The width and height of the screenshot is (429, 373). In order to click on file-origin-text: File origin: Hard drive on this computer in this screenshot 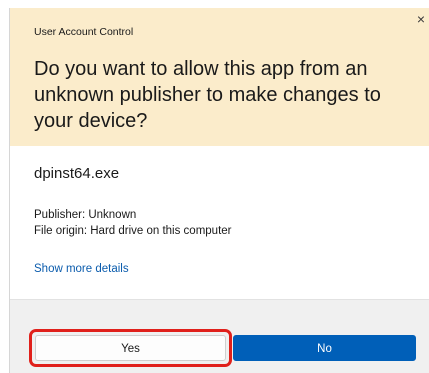, I will do `click(133, 231)`.